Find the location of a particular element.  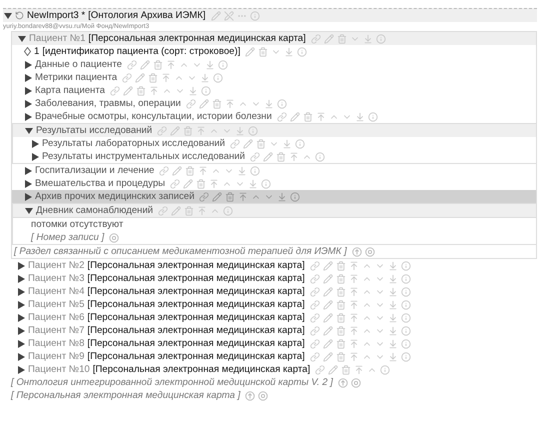

tree-node-row: Метрики пациента is located at coordinates (274, 77).